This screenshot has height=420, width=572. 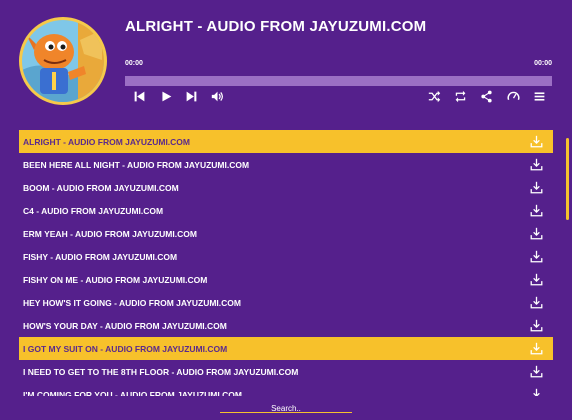 What do you see at coordinates (286, 210) in the screenshot?
I see `playlist-item: C4 - AUDIO FROM JAYUZUMI.COM` at bounding box center [286, 210].